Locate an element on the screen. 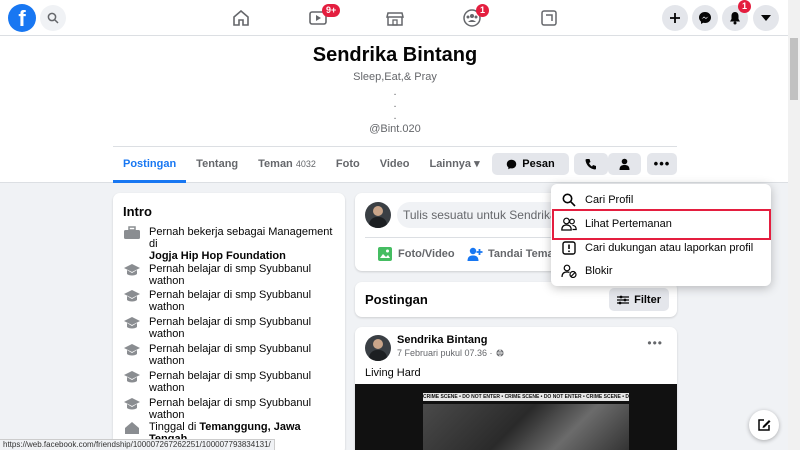  messenger-button is located at coordinates (705, 18).